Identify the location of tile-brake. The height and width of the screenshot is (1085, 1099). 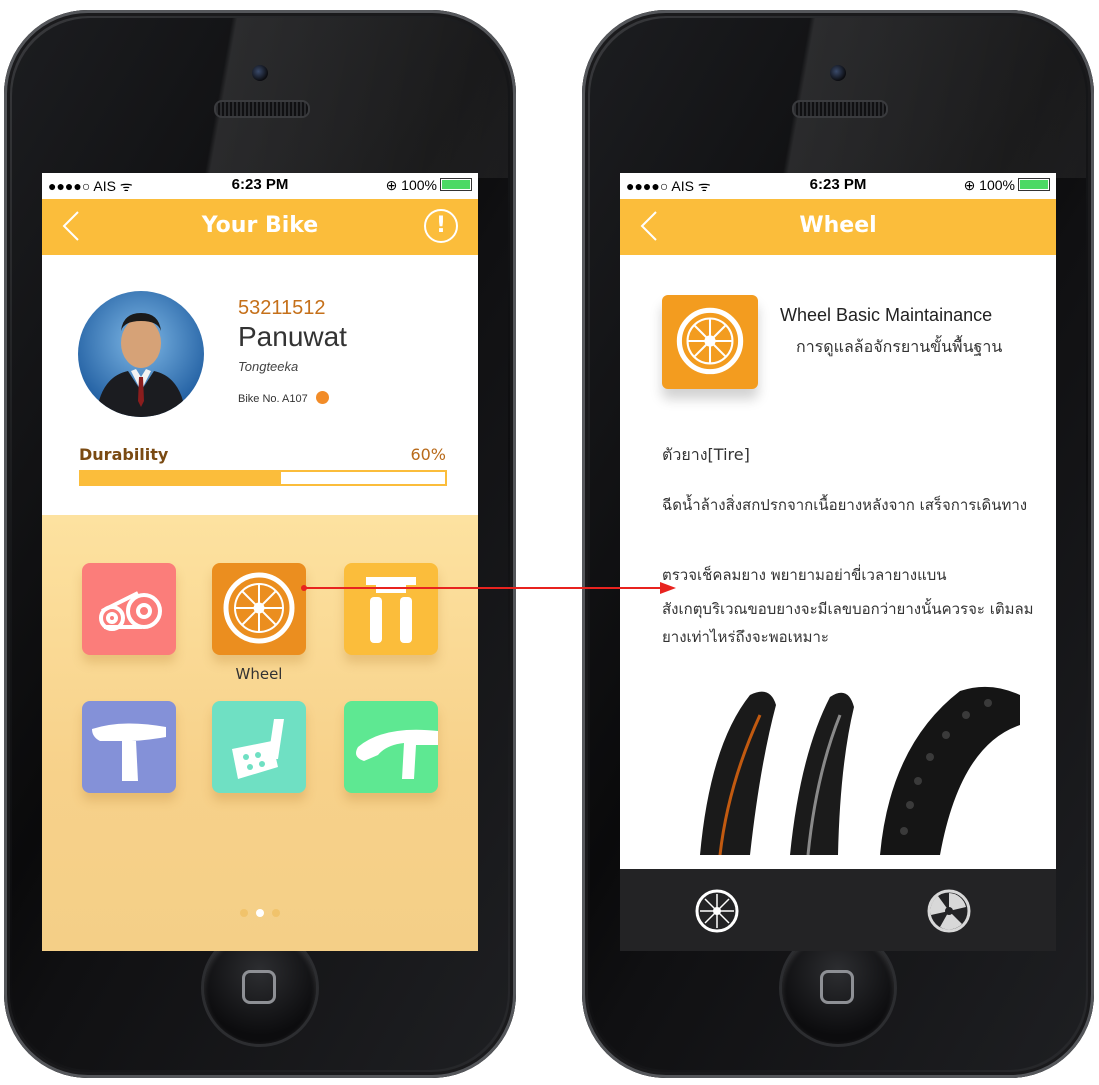
(391, 609).